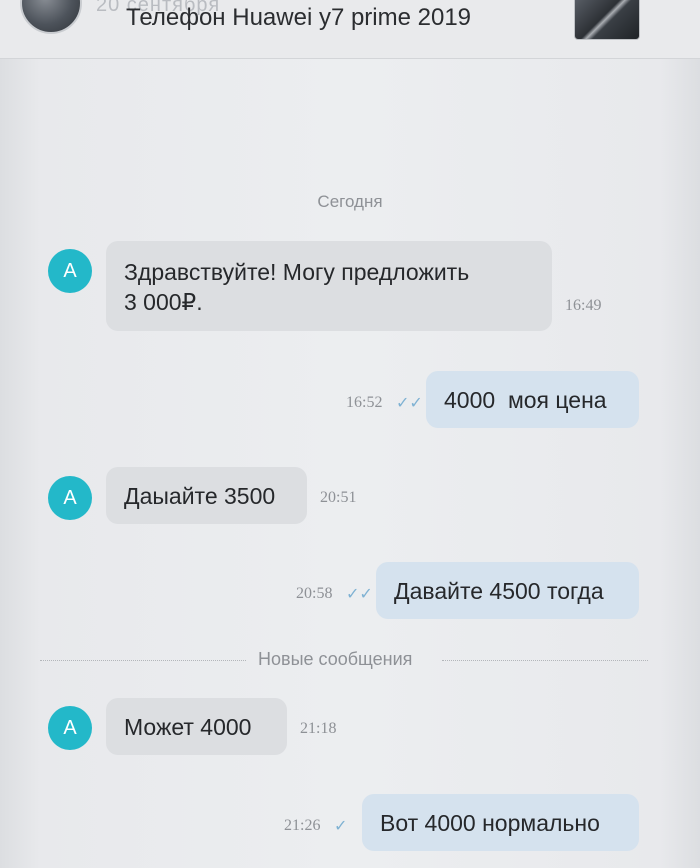 The image size is (700, 868). I want to click on date-separator: Сегодня, so click(350, 201).